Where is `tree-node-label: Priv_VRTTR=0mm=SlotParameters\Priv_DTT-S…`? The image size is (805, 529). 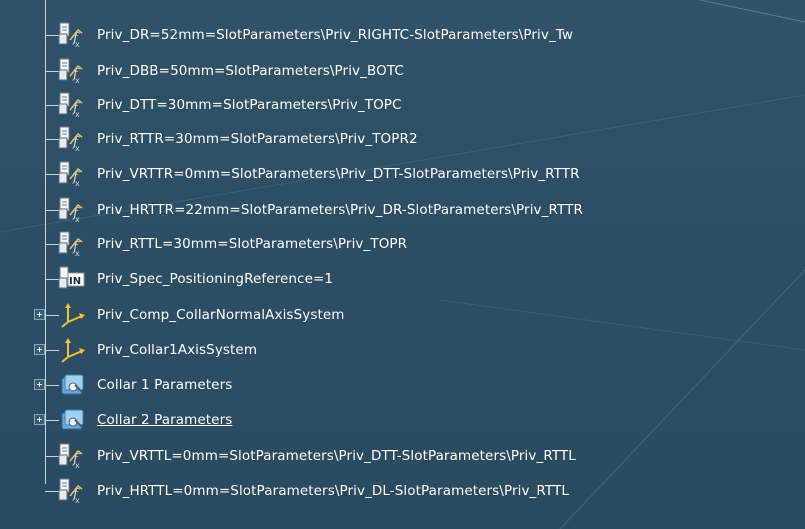
tree-node-label: Priv_VRTTR=0mm=SlotParameters\Priv_DTT-S… is located at coordinates (338, 174).